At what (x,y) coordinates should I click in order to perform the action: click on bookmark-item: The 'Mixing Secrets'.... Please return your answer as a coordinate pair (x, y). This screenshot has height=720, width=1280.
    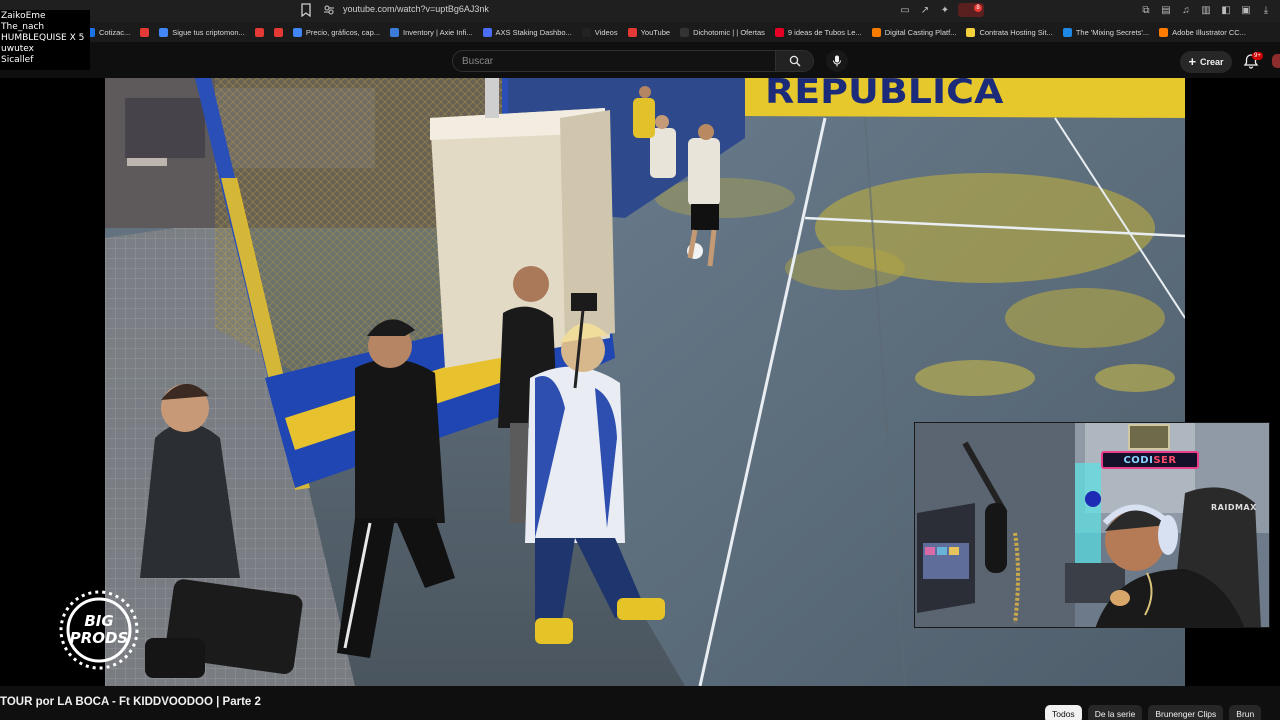
    Looking at the image, I should click on (1106, 32).